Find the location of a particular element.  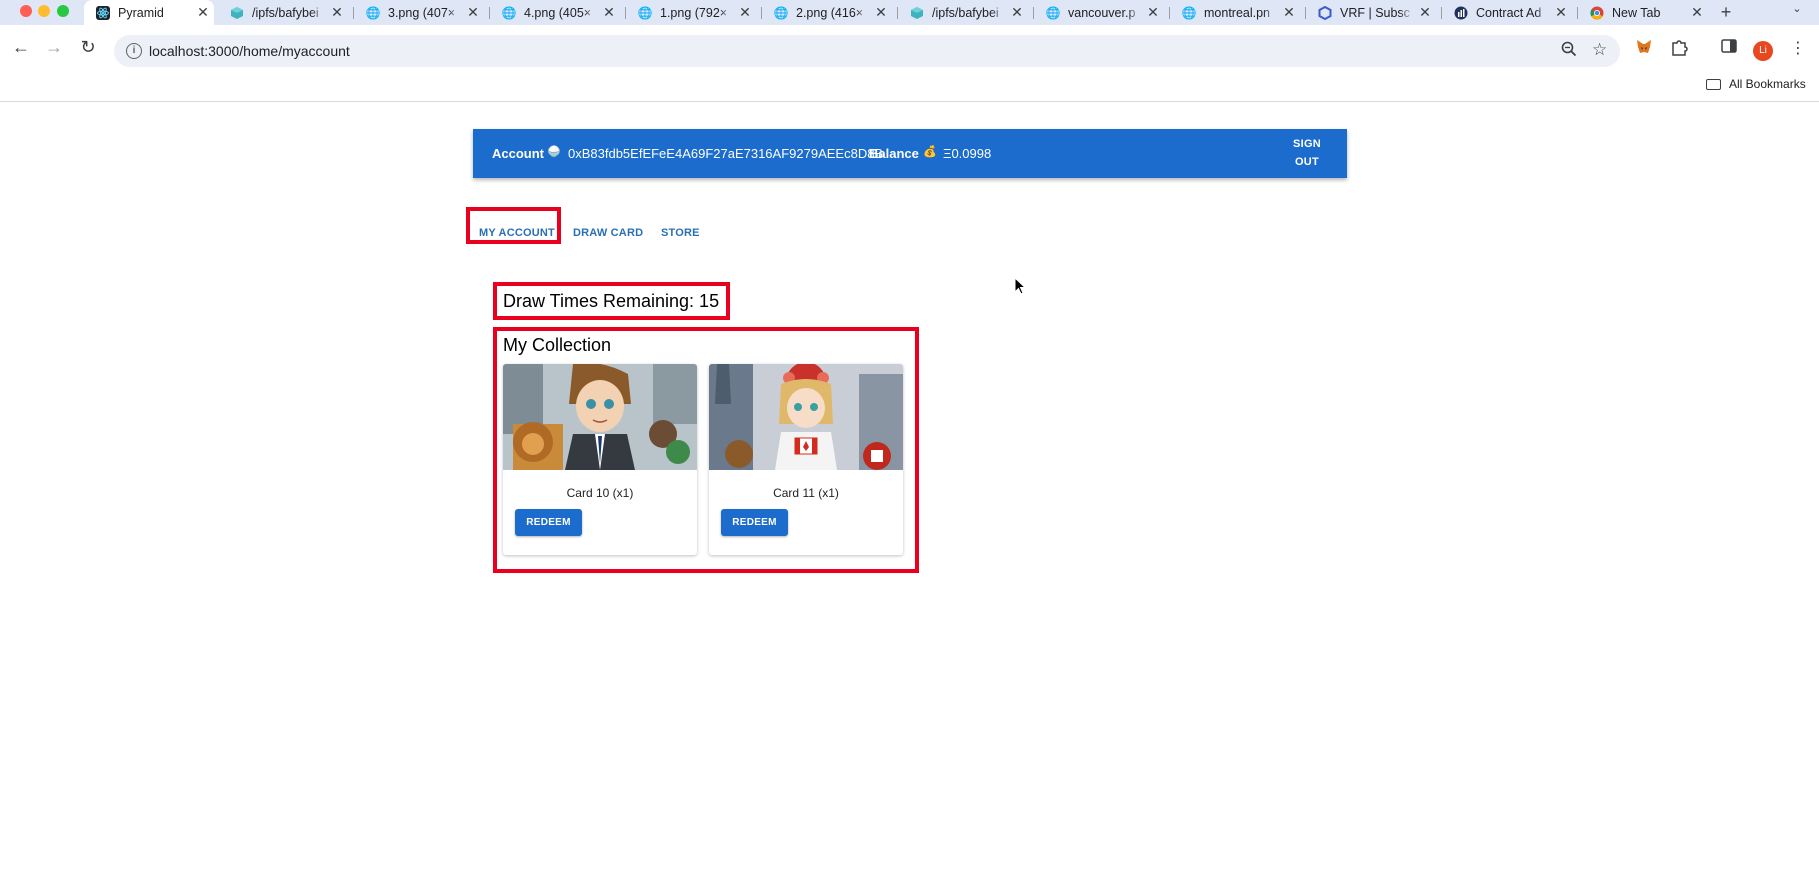

browser-tab: 🌐 3.png (407× ✕ is located at coordinates (419, 12).